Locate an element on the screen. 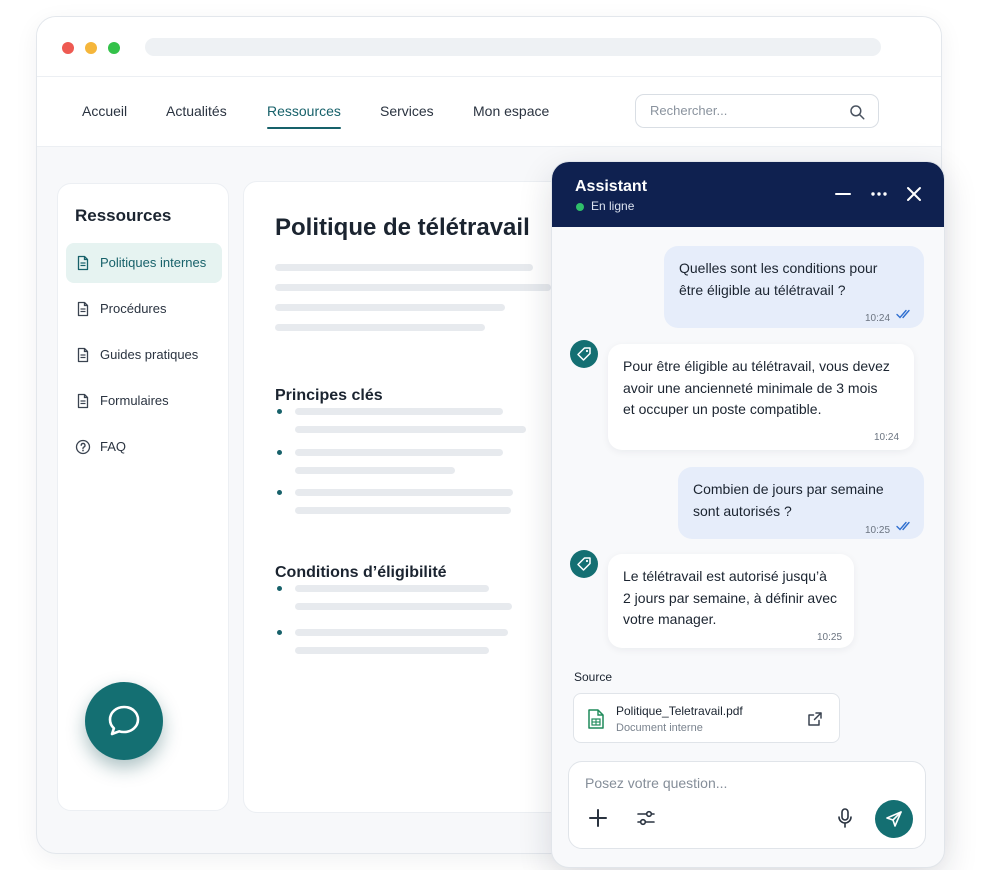  online-status-dot is located at coordinates (580, 207).